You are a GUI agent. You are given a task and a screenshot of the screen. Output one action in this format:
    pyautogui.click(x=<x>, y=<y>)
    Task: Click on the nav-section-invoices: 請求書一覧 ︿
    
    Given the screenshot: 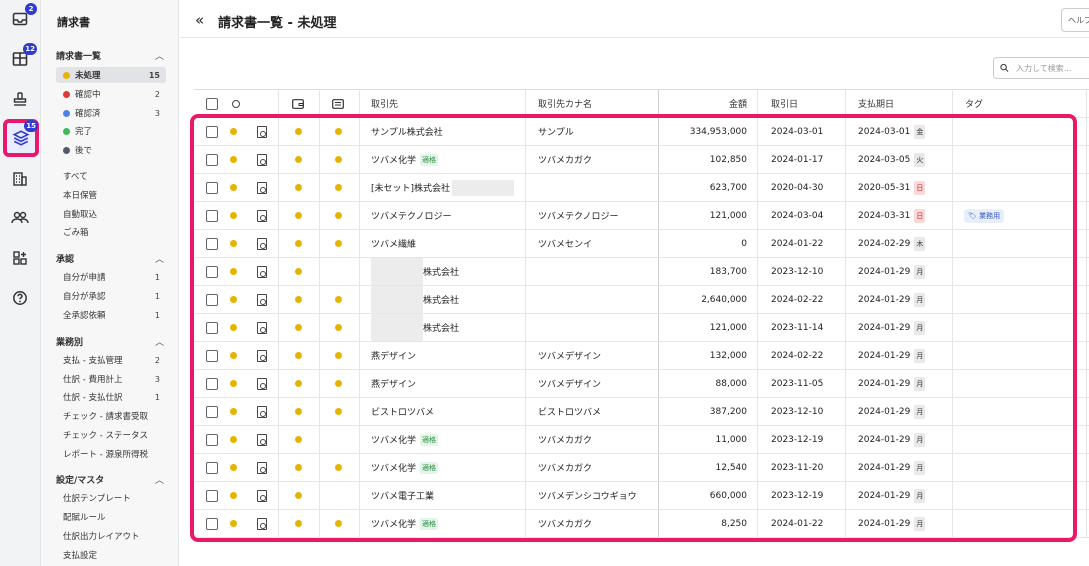 What is the action you would take?
    pyautogui.click(x=110, y=55)
    